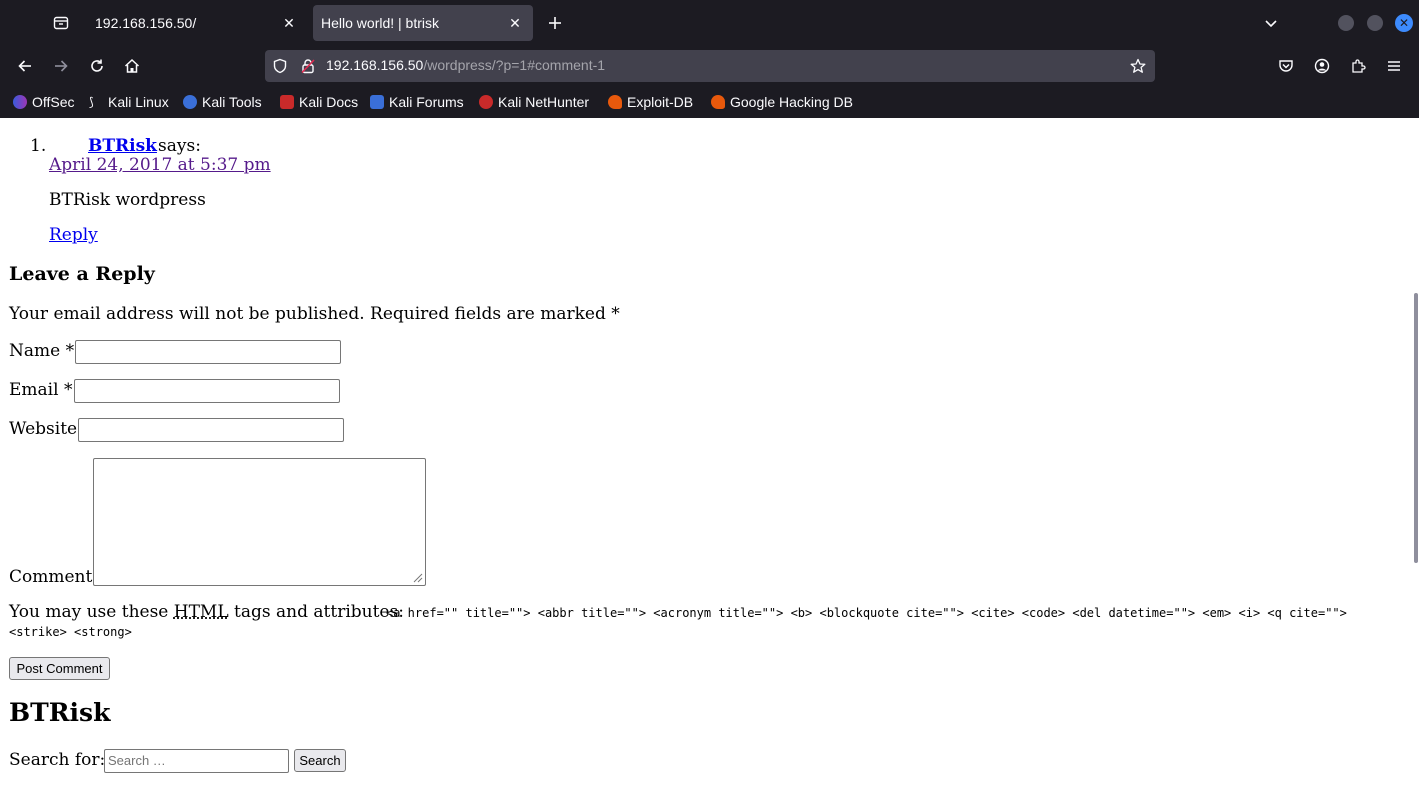 This screenshot has width=1419, height=795. I want to click on offsec-icon, so click(20, 102).